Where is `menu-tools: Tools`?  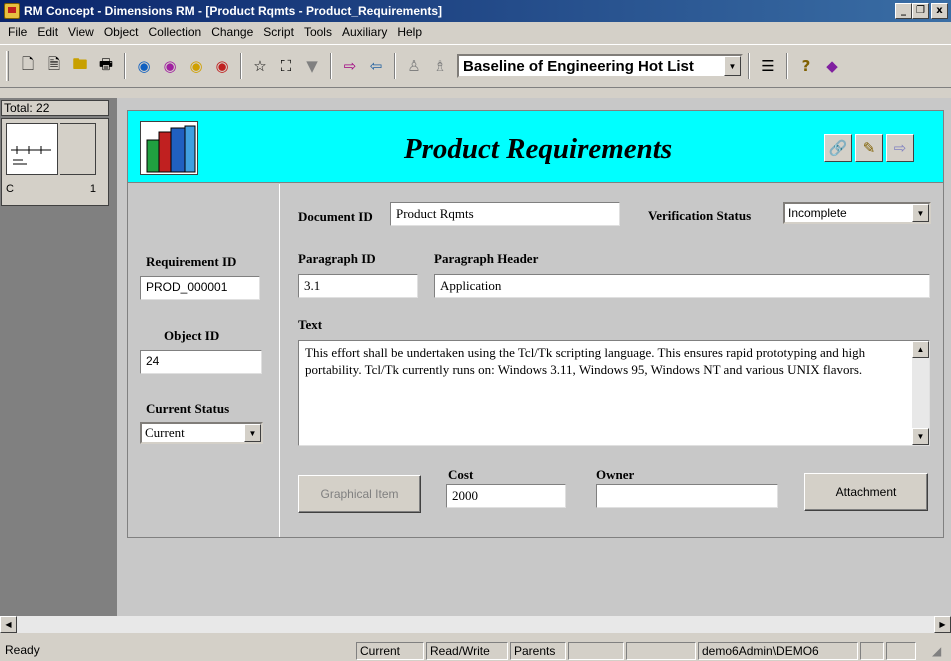 menu-tools: Tools is located at coordinates (318, 32).